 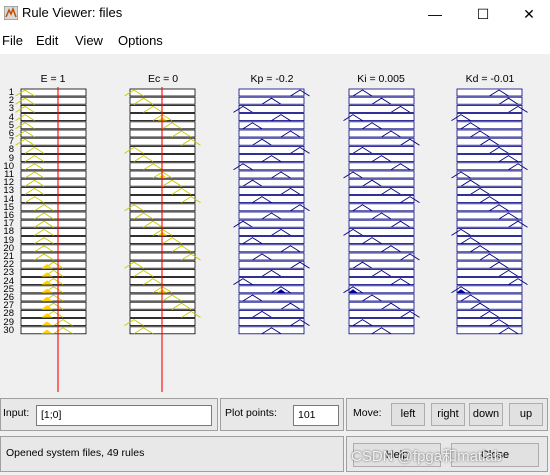 I want to click on menu-file: File, so click(x=12, y=40).